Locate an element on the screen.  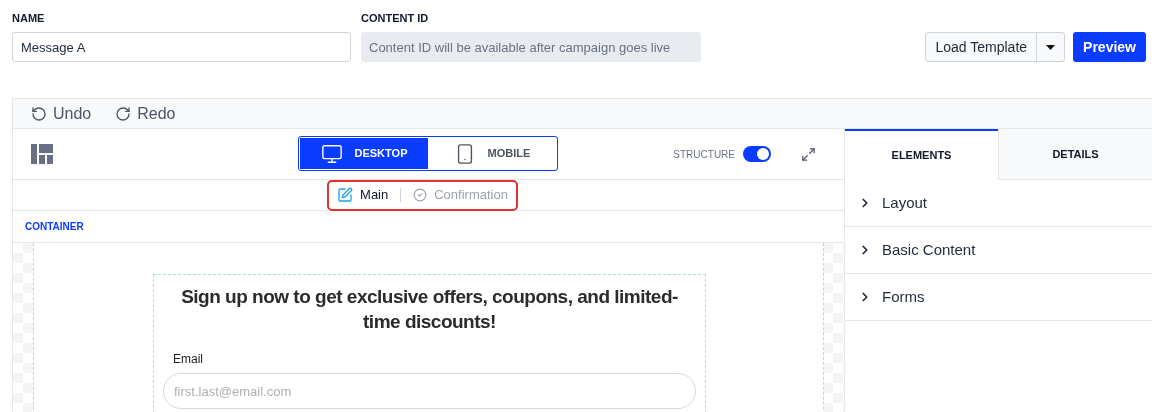
container-label: CONTAINER is located at coordinates (54, 227).